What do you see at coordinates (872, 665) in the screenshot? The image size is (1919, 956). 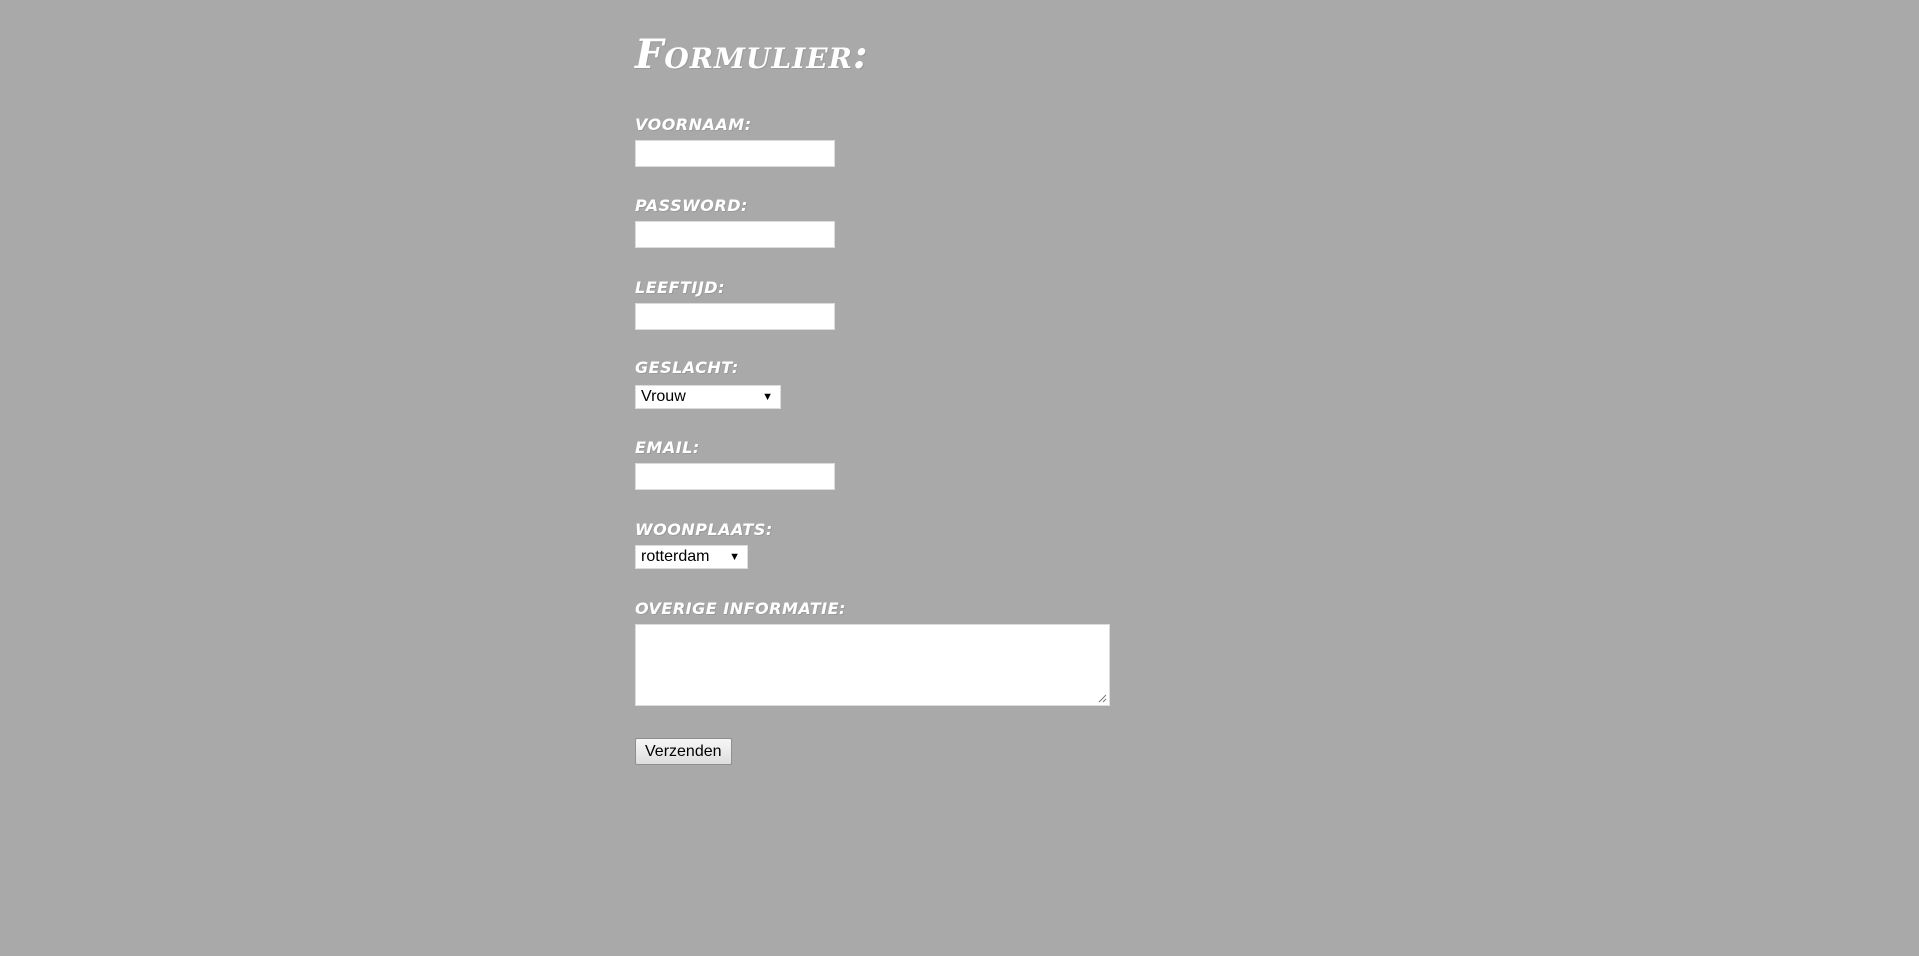 I see `overige-informatie-textarea` at bounding box center [872, 665].